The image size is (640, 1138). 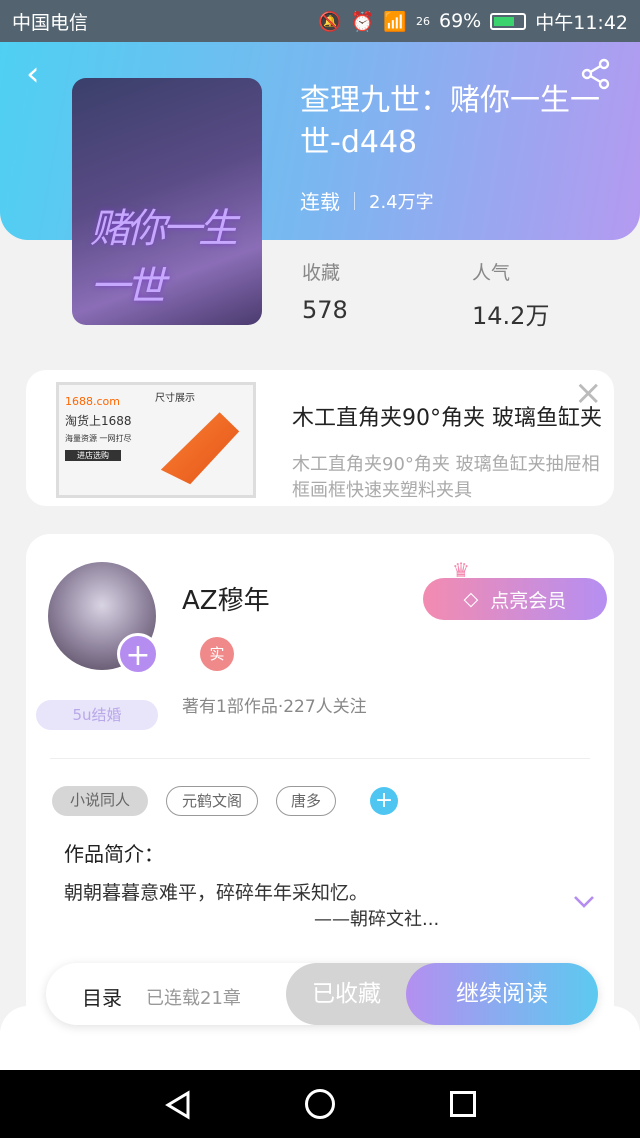 What do you see at coordinates (588, 393) in the screenshot?
I see `close-icon: ×` at bounding box center [588, 393].